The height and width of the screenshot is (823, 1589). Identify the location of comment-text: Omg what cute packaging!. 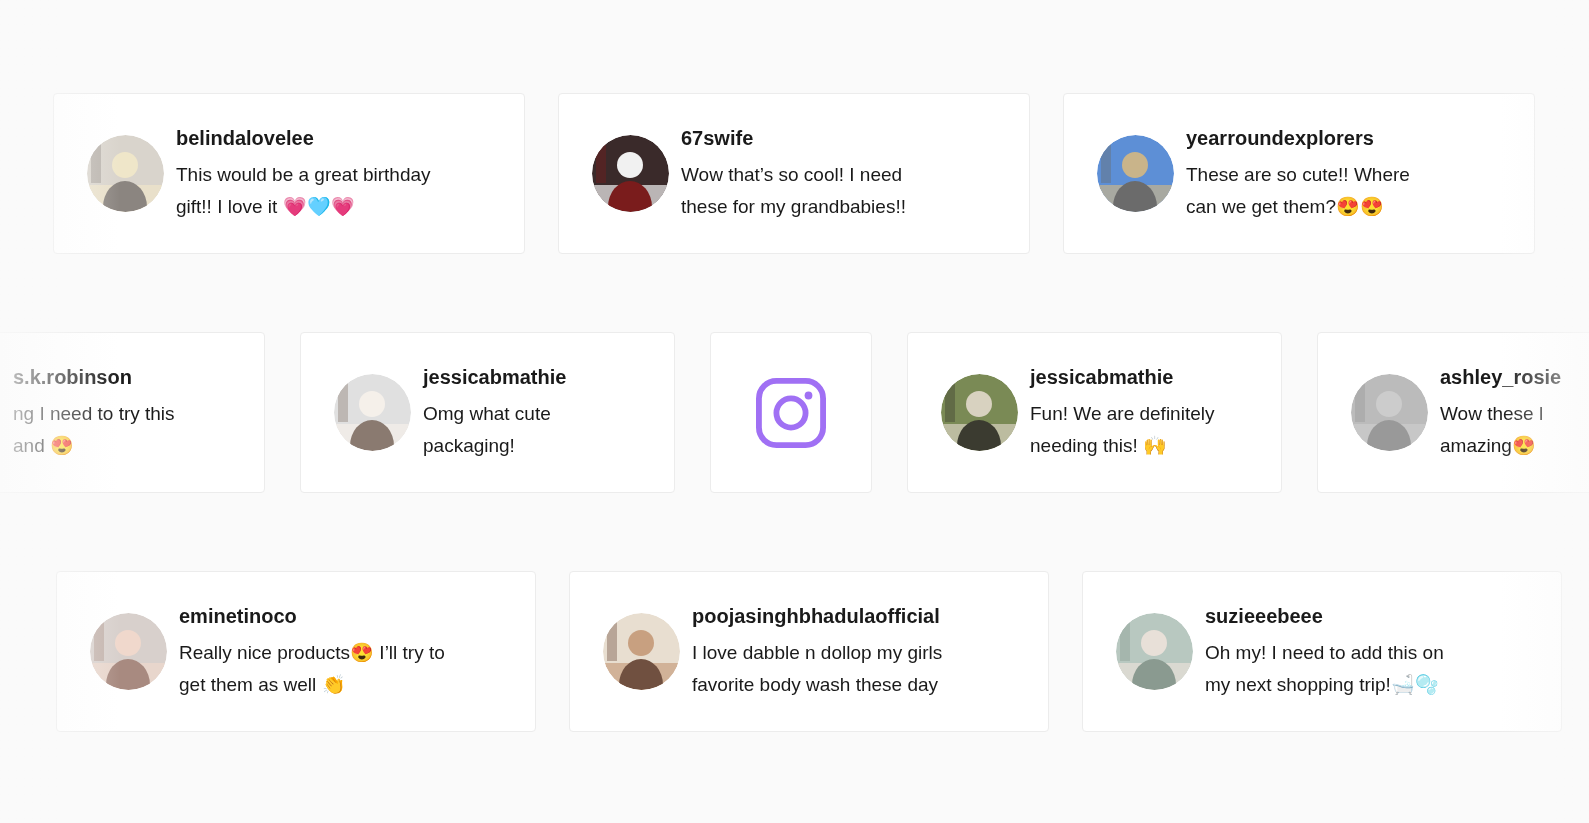
(487, 429).